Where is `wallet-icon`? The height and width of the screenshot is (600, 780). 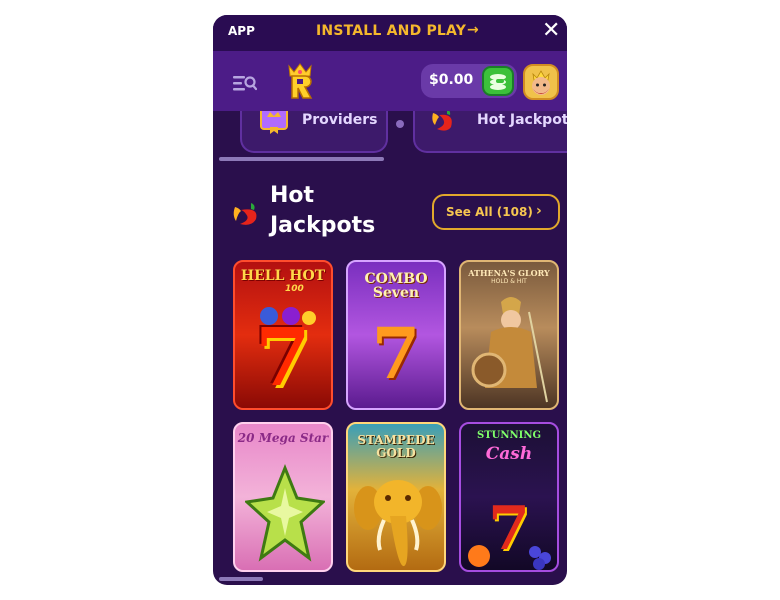 wallet-icon is located at coordinates (498, 81).